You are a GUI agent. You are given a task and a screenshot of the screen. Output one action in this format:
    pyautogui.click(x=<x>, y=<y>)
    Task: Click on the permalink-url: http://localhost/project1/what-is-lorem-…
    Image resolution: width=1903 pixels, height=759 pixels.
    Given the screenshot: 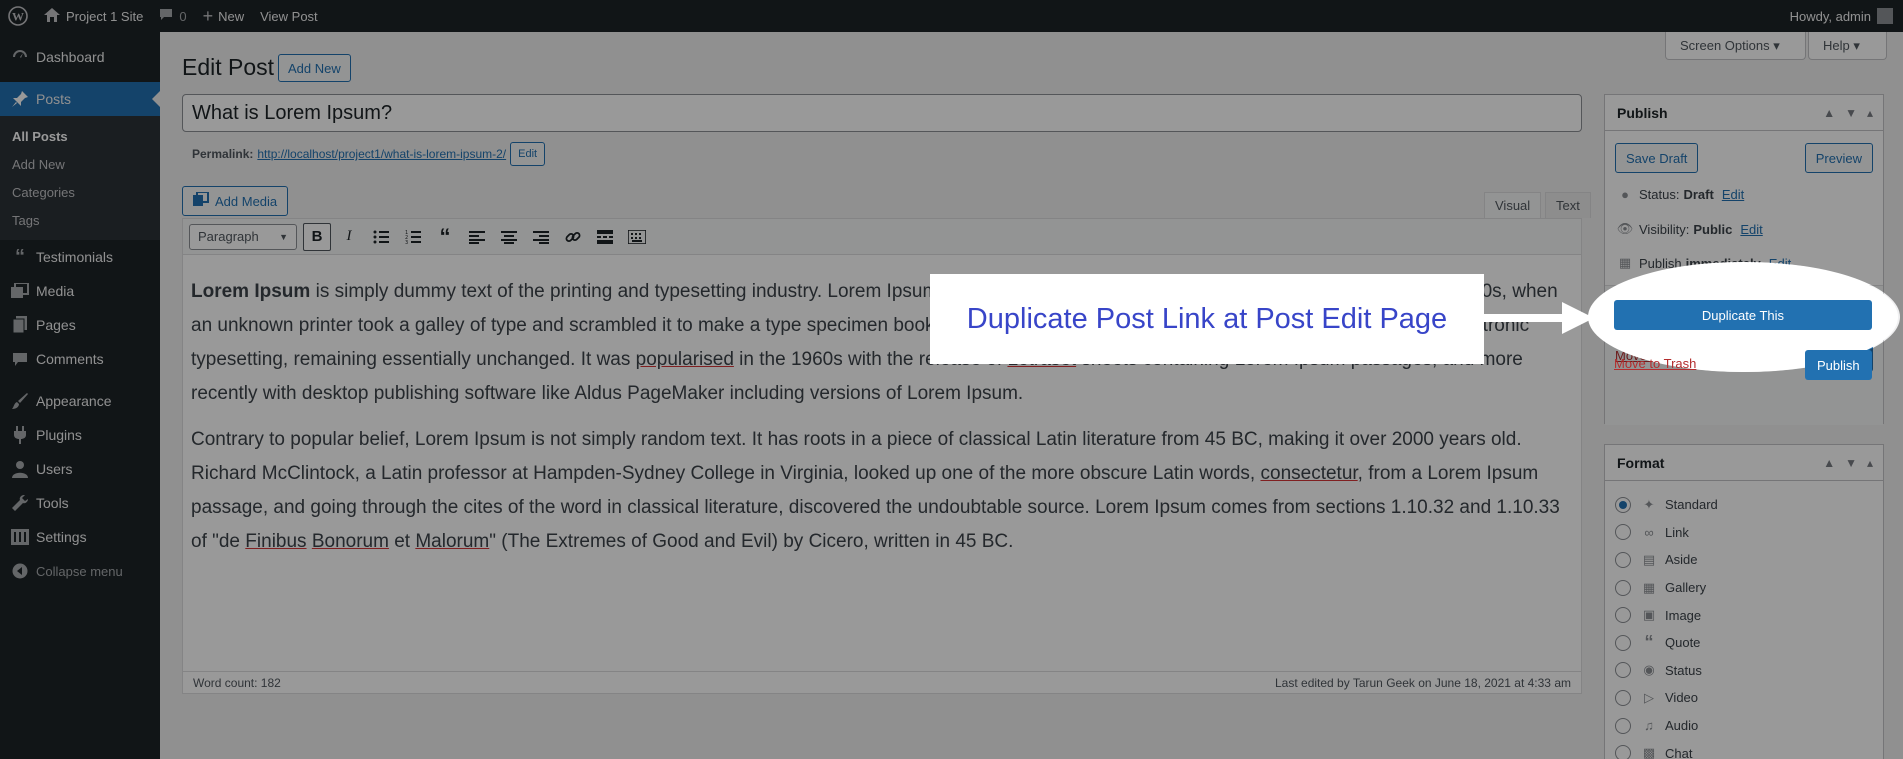 What is the action you would take?
    pyautogui.click(x=381, y=154)
    